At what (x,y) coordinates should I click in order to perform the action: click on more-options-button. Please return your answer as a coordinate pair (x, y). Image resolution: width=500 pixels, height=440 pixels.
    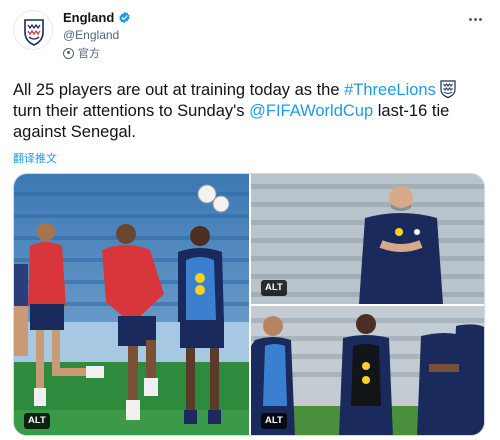
    Looking at the image, I should click on (475, 19).